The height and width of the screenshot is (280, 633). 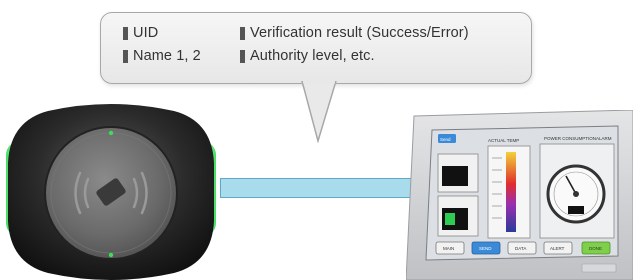 I want to click on field-label: UID, so click(x=146, y=33).